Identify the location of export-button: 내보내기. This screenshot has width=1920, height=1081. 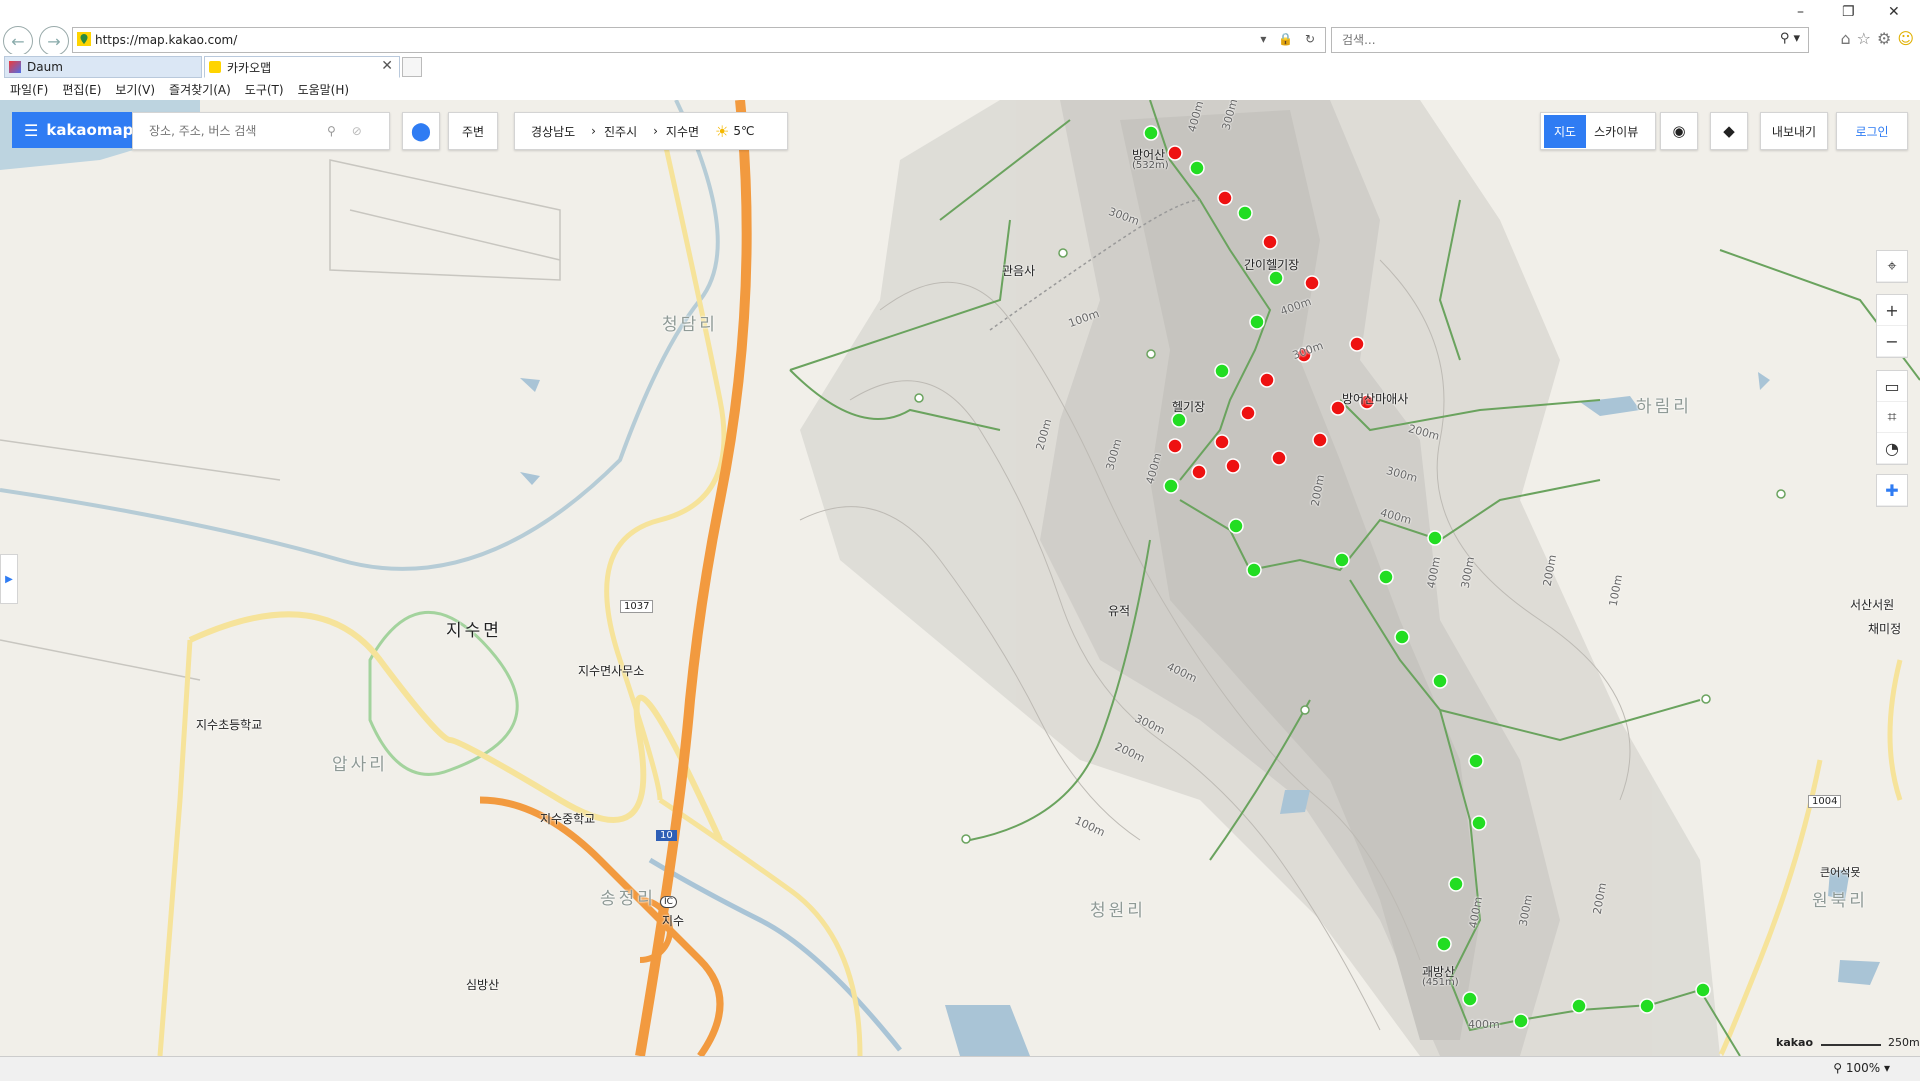
(1794, 131).